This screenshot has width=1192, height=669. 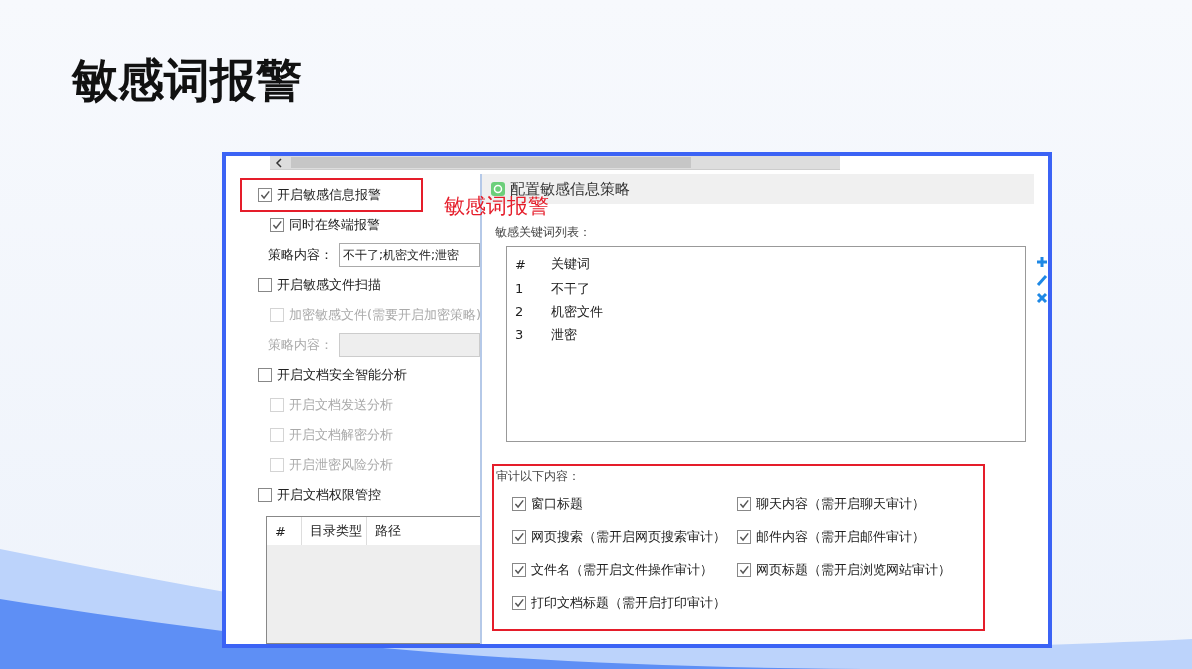 I want to click on checkbox-label: 开启文档权限管控, so click(x=329, y=495).